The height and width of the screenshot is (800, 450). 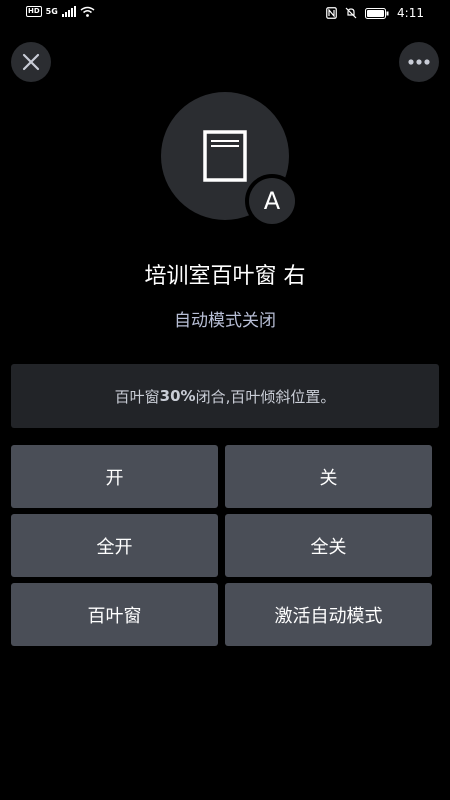 I want to click on auto-mode-letter: A, so click(x=272, y=201).